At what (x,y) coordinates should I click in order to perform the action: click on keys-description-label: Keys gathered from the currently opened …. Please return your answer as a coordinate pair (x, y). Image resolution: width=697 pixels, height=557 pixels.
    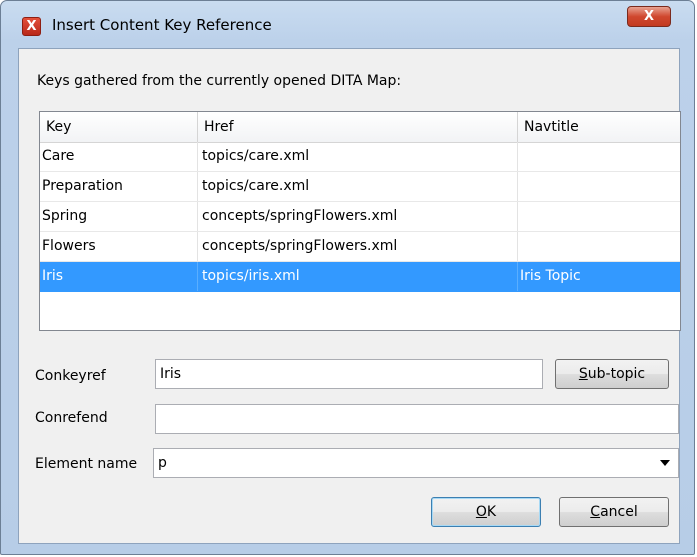
    Looking at the image, I should click on (219, 81).